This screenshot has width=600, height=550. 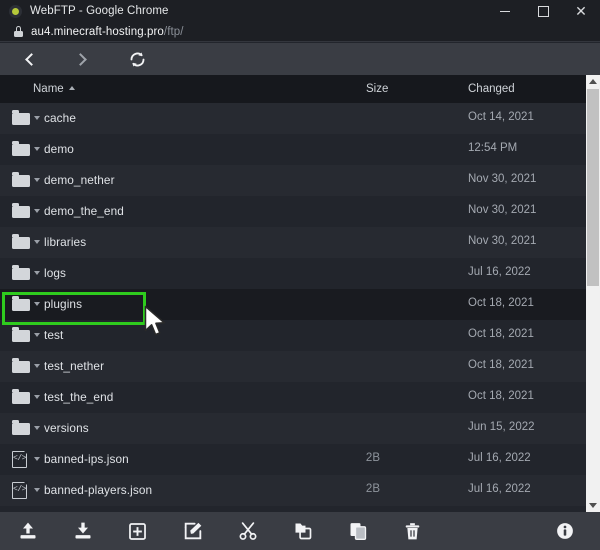 I want to click on copy-icon, so click(x=303, y=531).